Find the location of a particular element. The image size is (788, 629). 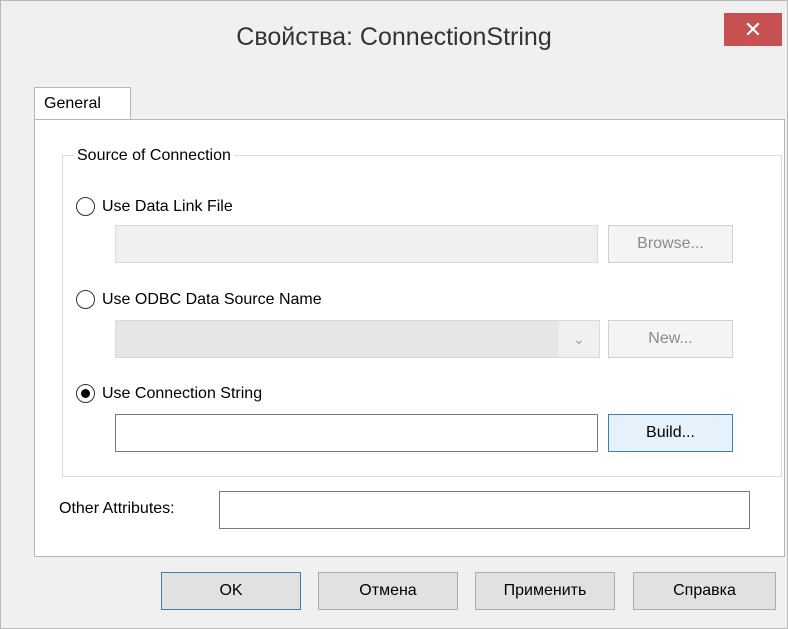

radio-data-link-file: Use Data Link File is located at coordinates (154, 206).